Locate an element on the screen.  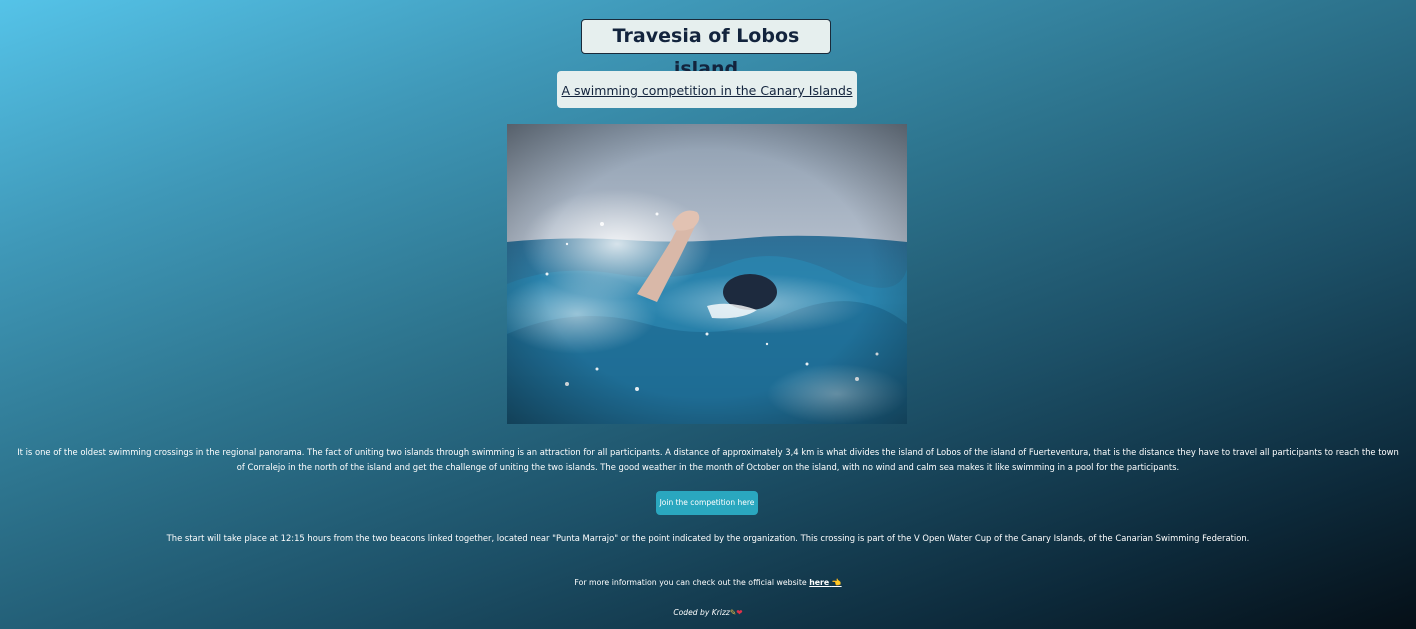
heart-icon: ❤ is located at coordinates (739, 612).